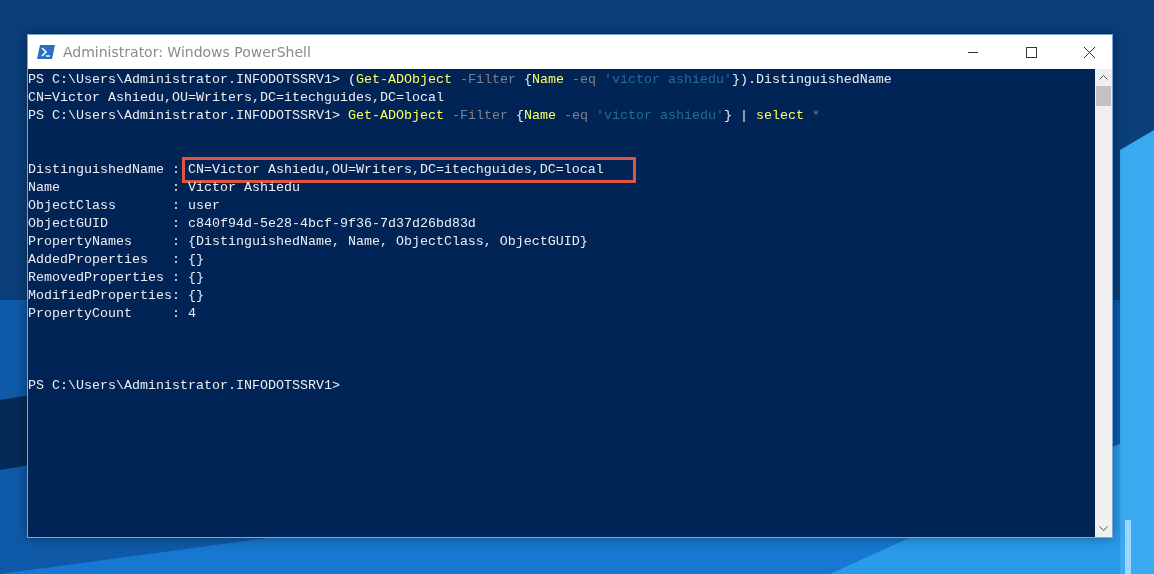 The image size is (1154, 574). I want to click on scrollbar, so click(1103, 303).